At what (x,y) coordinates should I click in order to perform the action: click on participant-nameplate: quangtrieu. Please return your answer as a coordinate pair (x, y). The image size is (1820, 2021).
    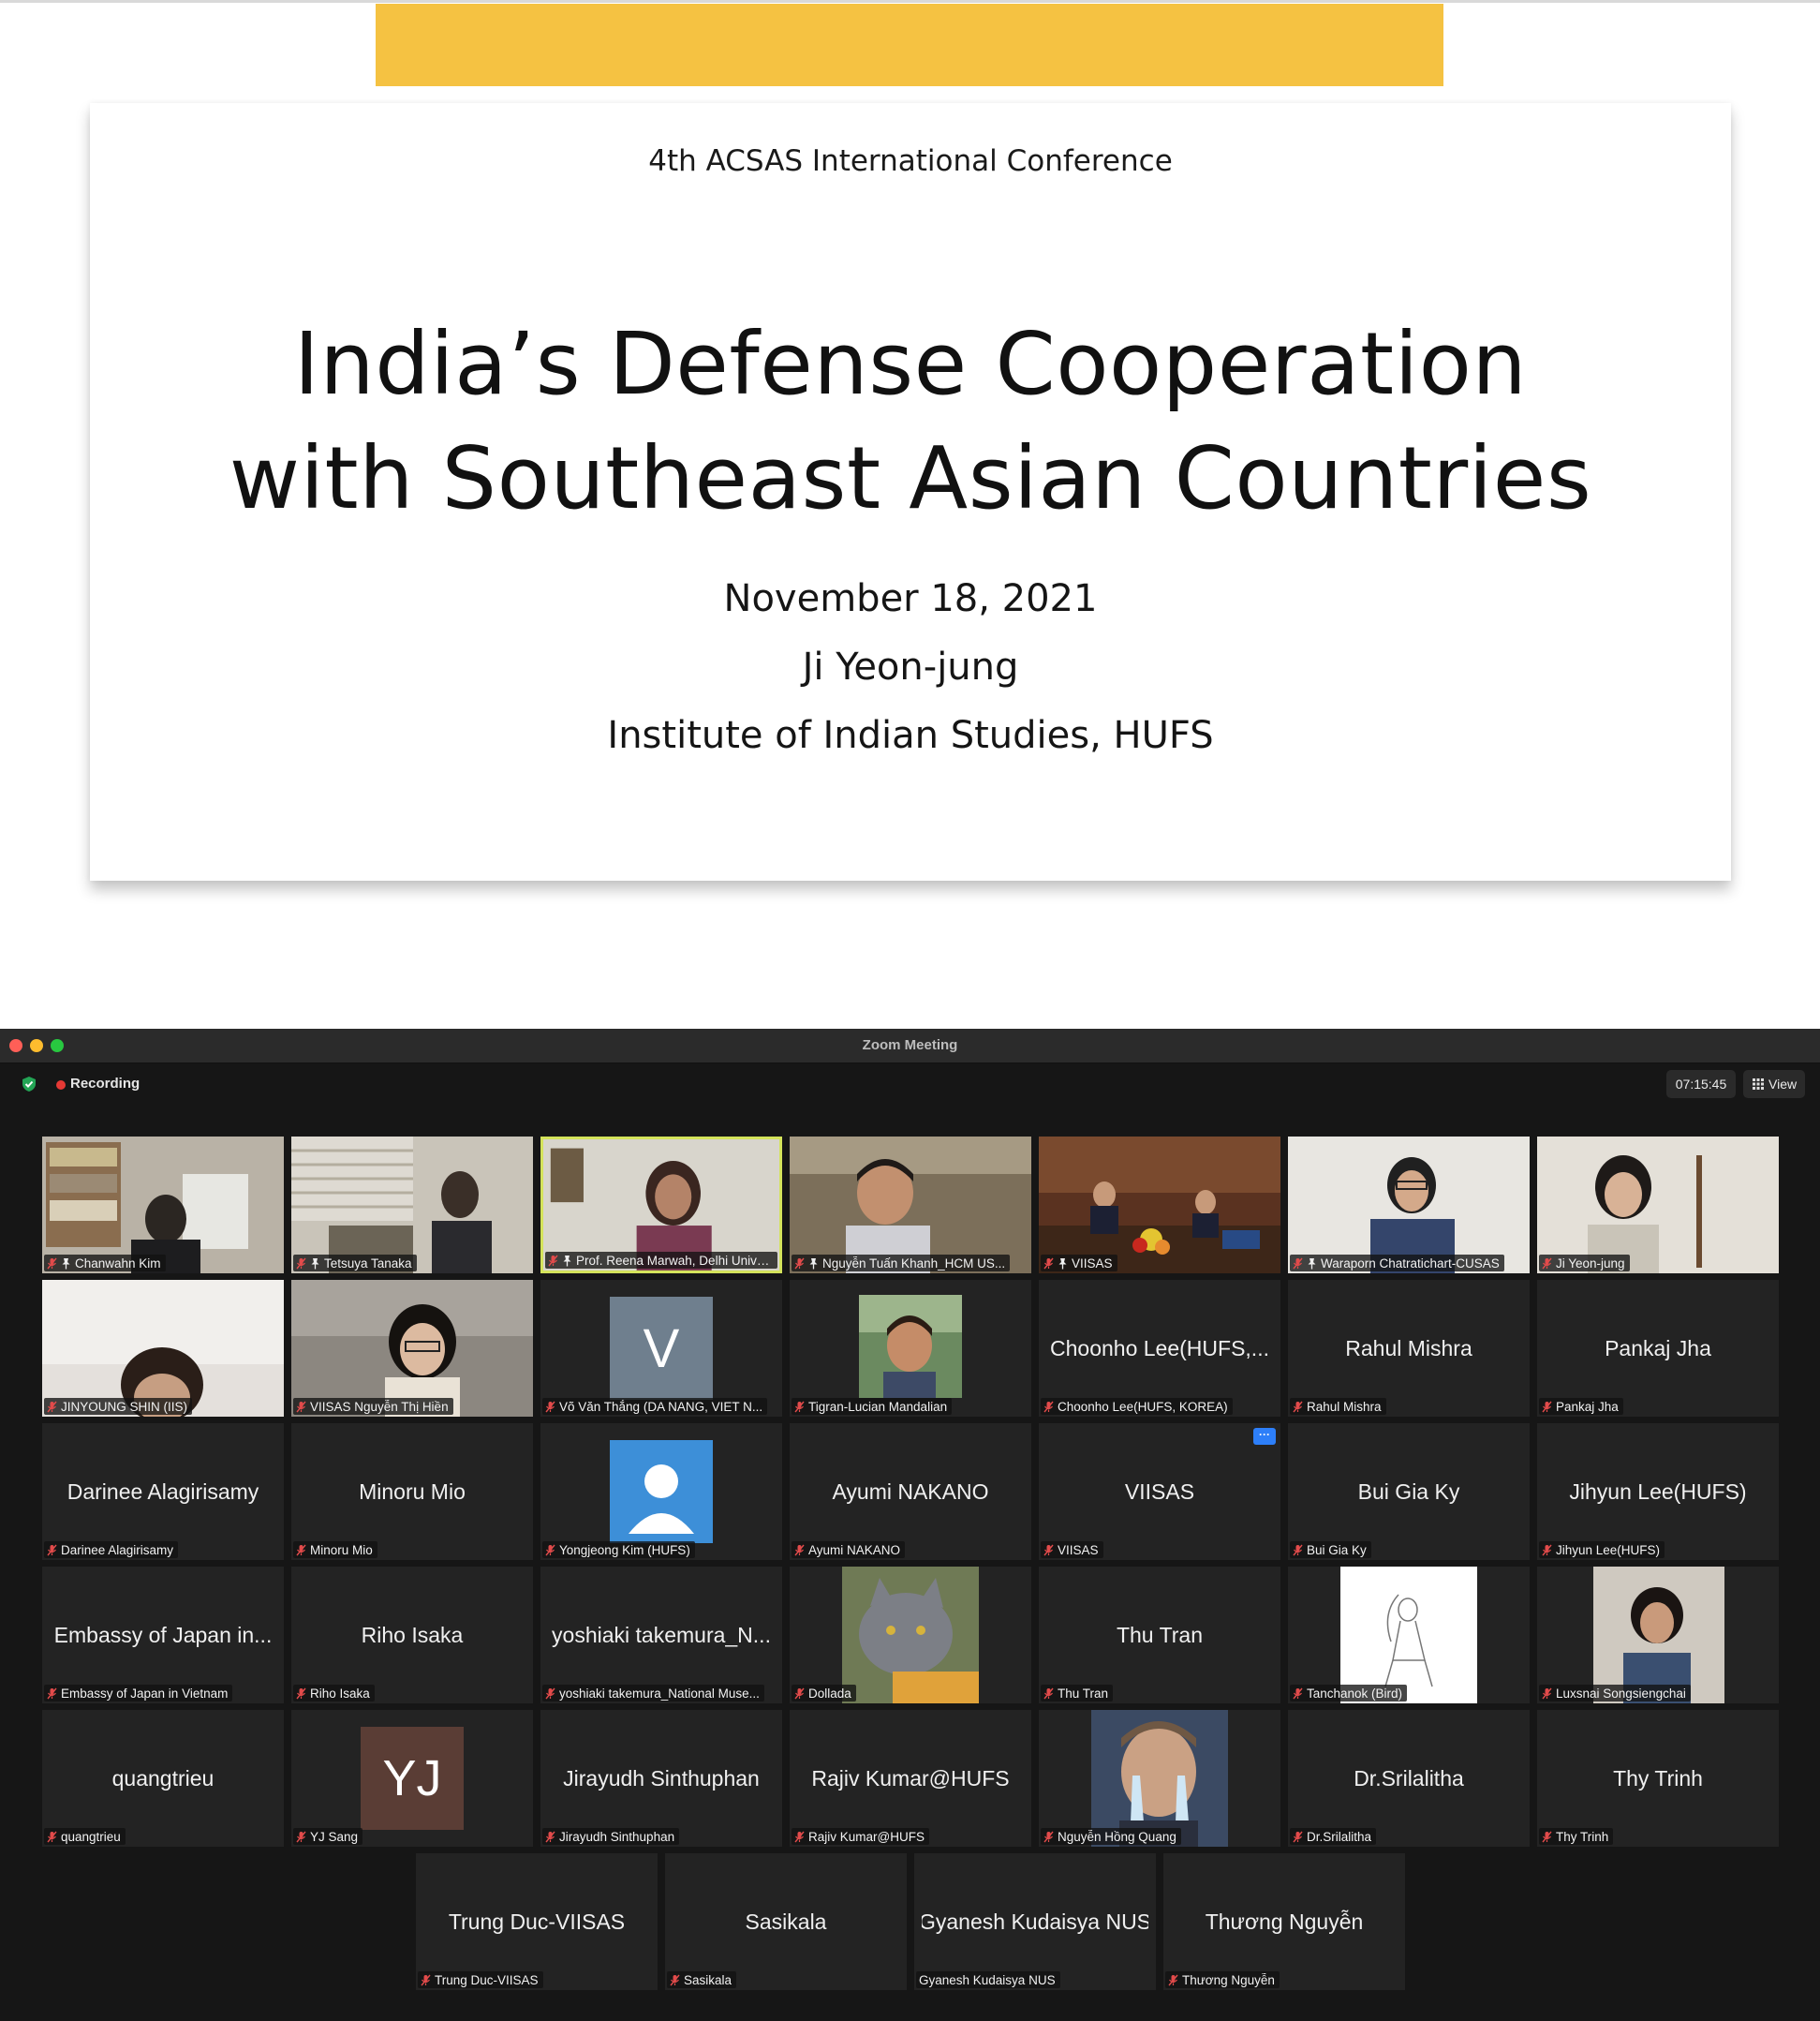
    Looking at the image, I should click on (85, 1836).